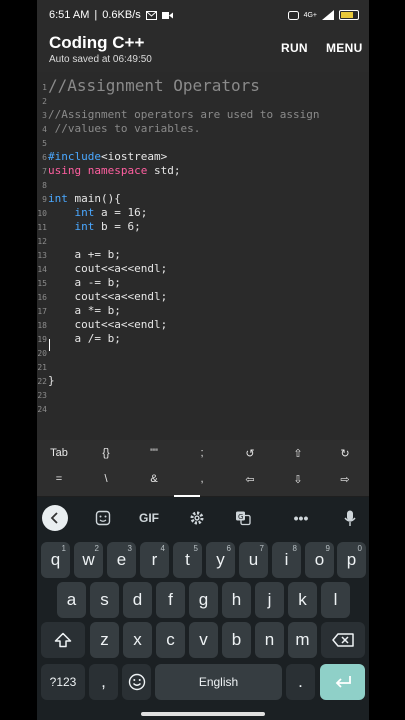 This screenshot has height=720, width=405. What do you see at coordinates (349, 15) in the screenshot?
I see `battery-icon` at bounding box center [349, 15].